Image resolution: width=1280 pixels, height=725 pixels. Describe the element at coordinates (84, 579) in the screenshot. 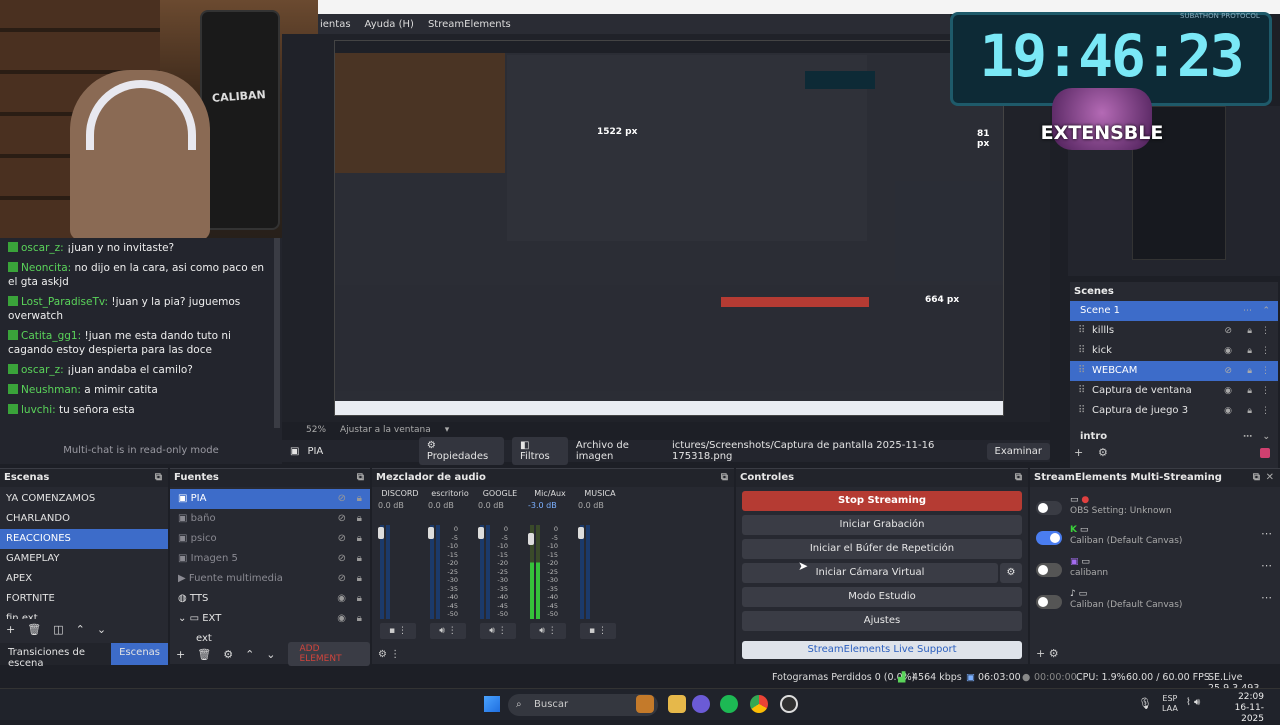

I see `scene-row: APEX` at that location.